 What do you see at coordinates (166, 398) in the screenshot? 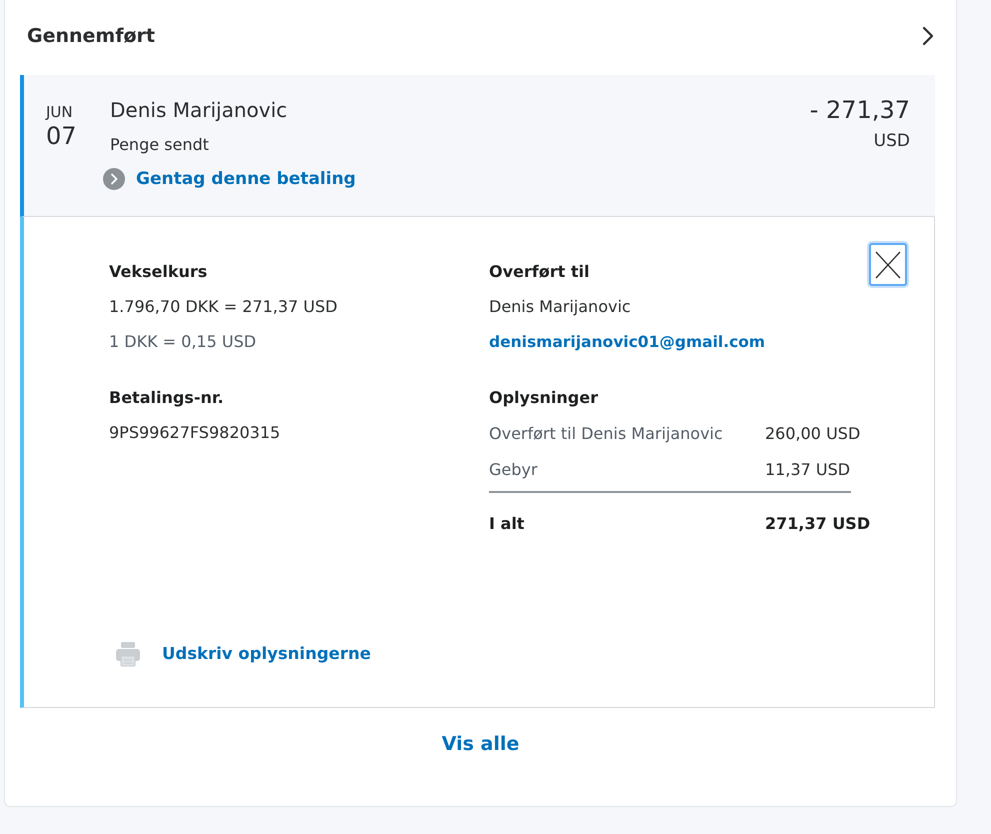
I see `payment-id-heading: Betalings-nr.` at bounding box center [166, 398].